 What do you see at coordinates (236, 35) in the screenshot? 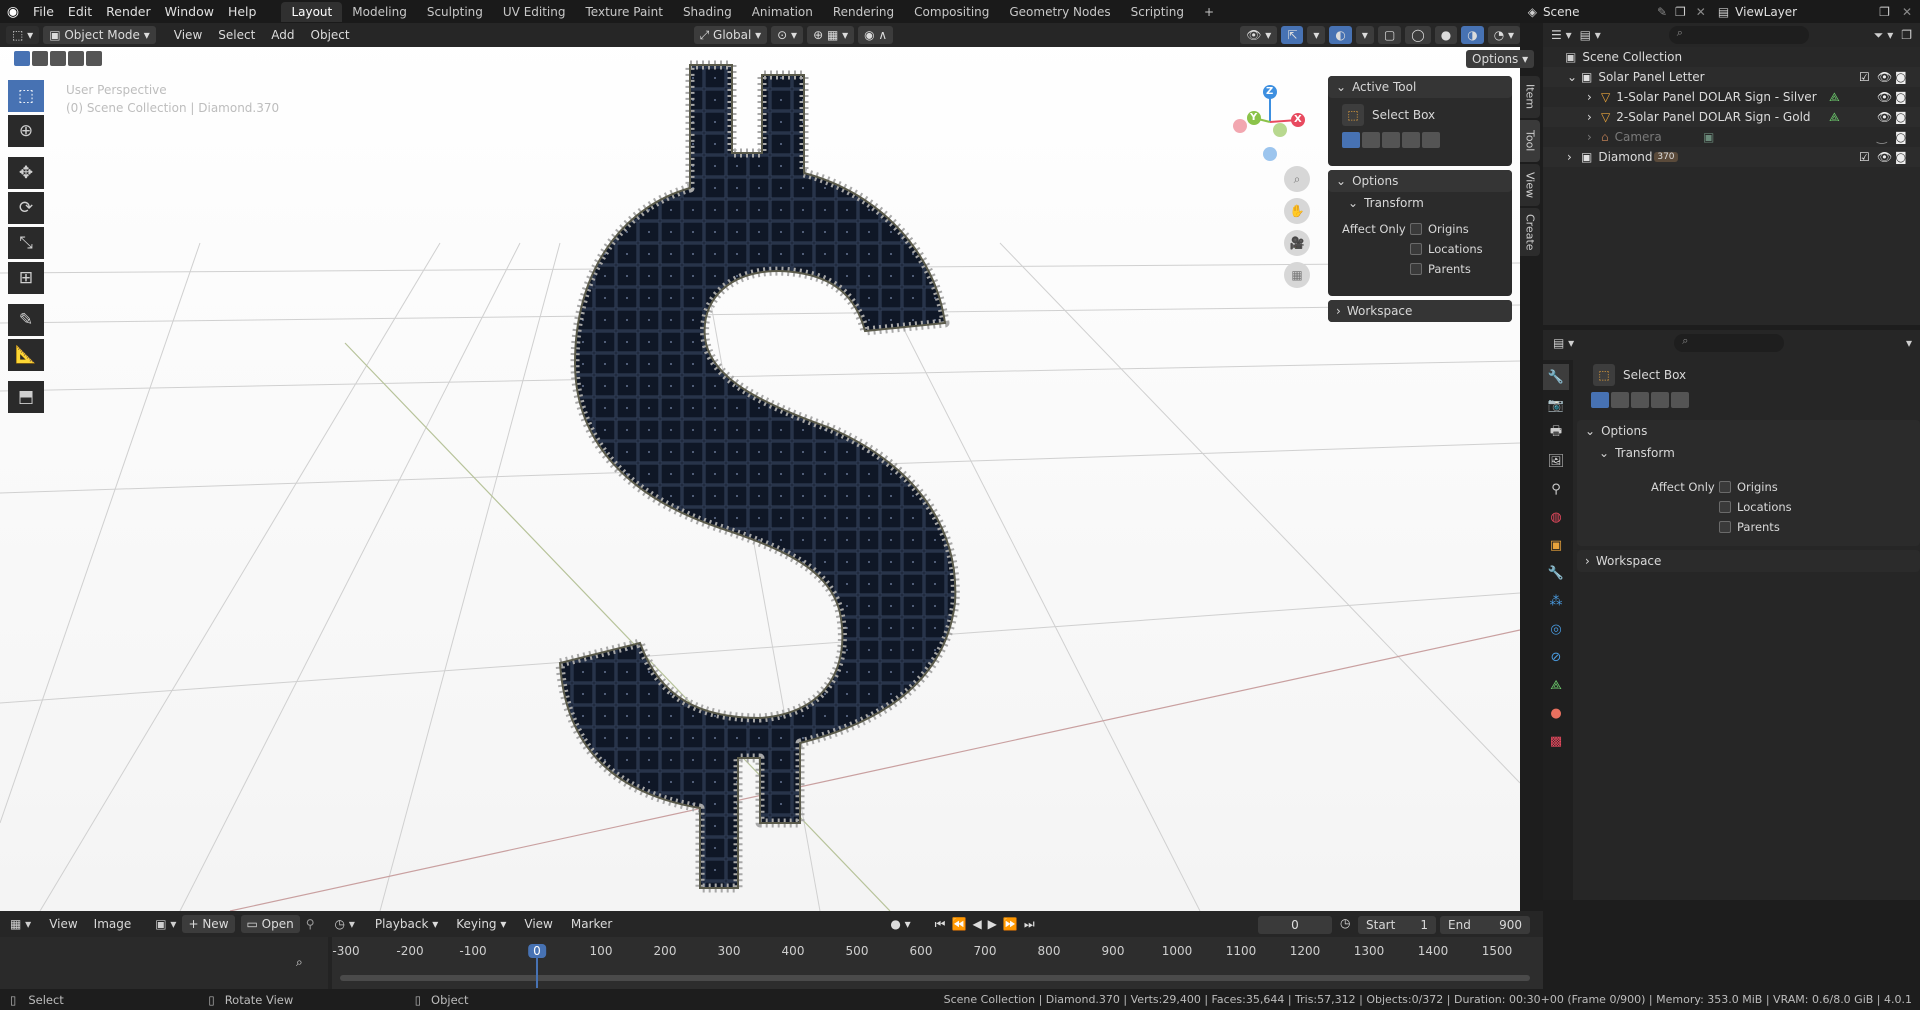
I see `menu-select: Select` at bounding box center [236, 35].